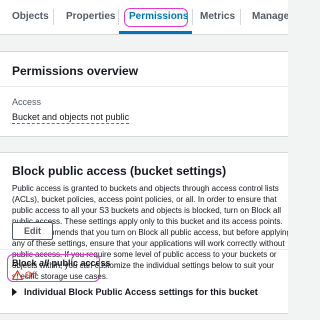 This screenshot has width=320, height=320. Describe the element at coordinates (155, 32) in the screenshot. I see `active-tab-indicator` at that location.